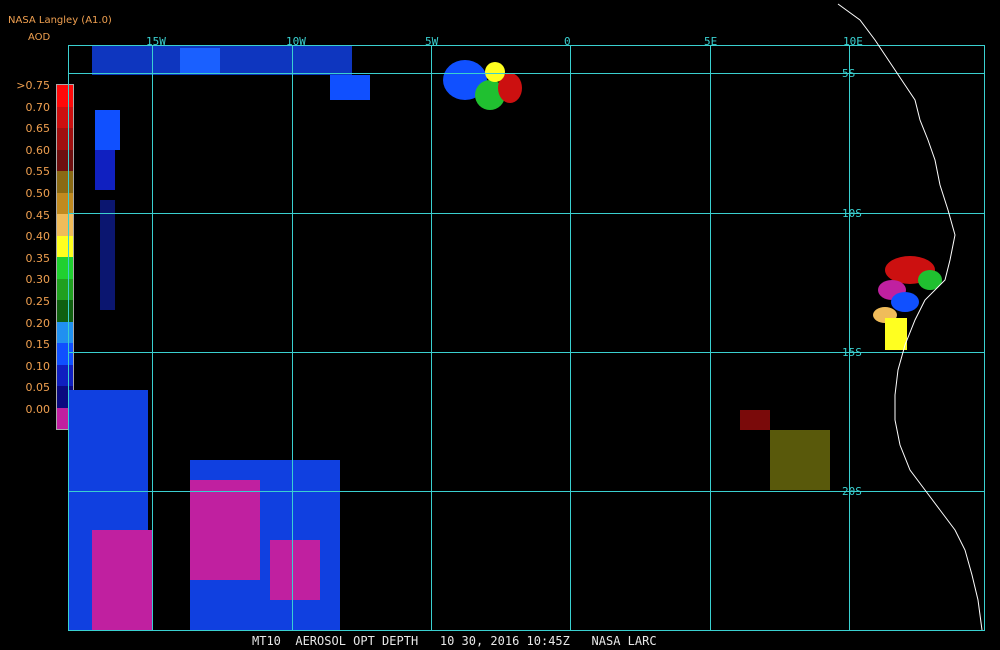  Describe the element at coordinates (853, 41) in the screenshot. I see `longitude-label: 10E` at that location.